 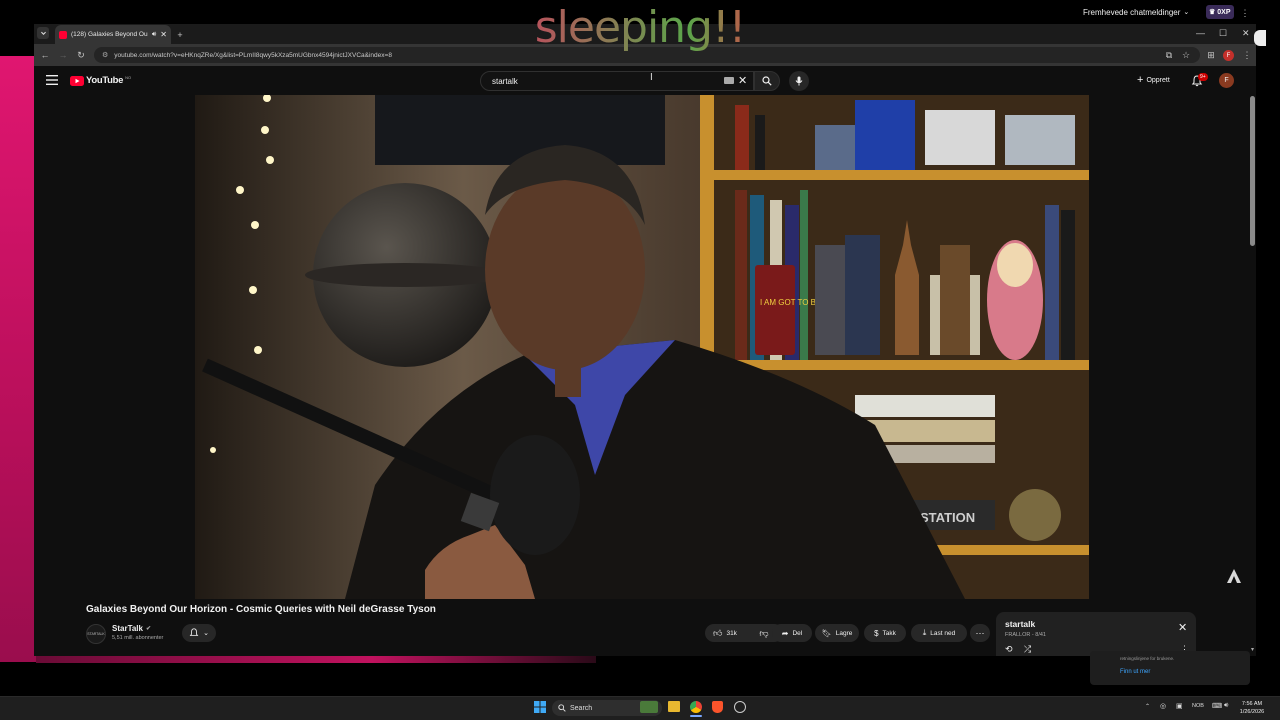 What do you see at coordinates (674, 706) in the screenshot?
I see `file-explorer-icon` at bounding box center [674, 706].